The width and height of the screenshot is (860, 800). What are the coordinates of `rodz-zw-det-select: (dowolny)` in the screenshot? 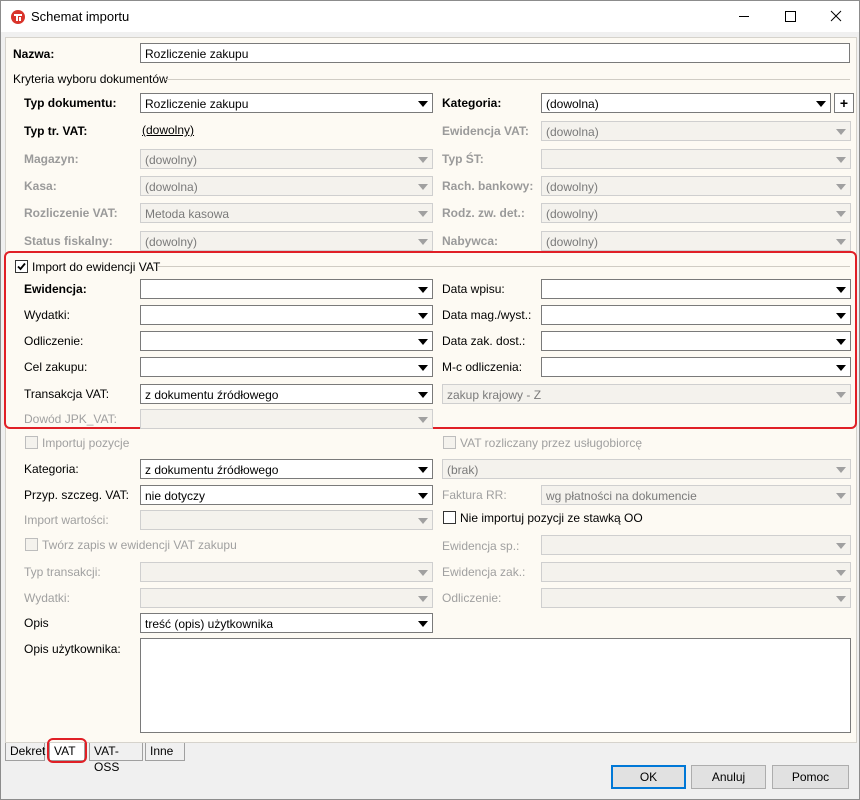 It's located at (696, 213).